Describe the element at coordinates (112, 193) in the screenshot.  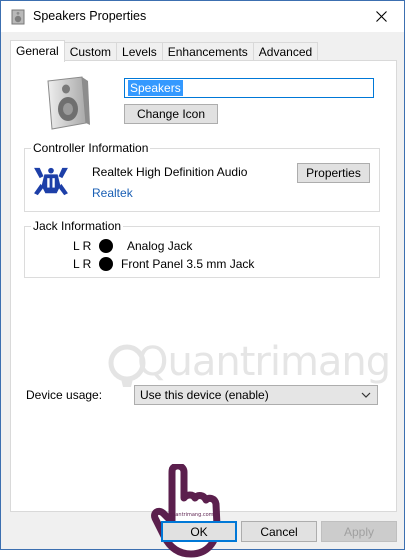
I see `realtek-vendor-link: Realtek` at that location.